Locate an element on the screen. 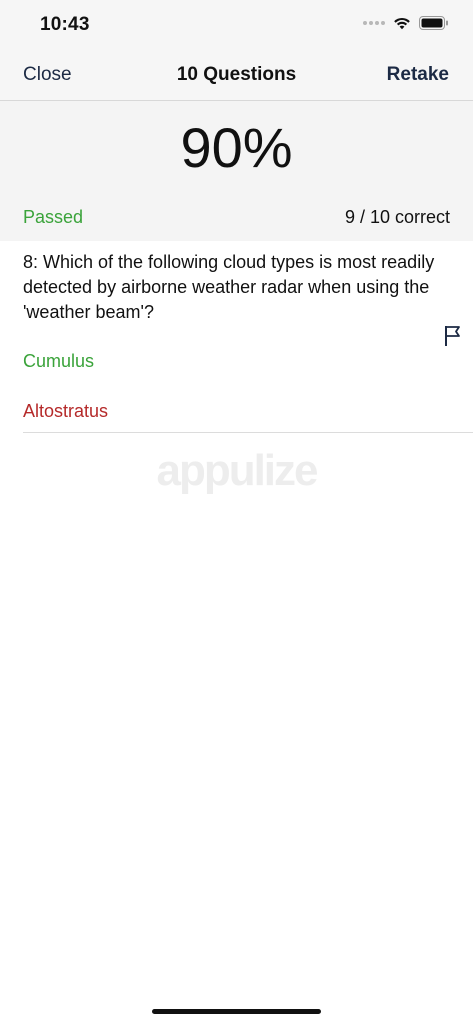 The image size is (473, 1024). divider is located at coordinates (248, 432).